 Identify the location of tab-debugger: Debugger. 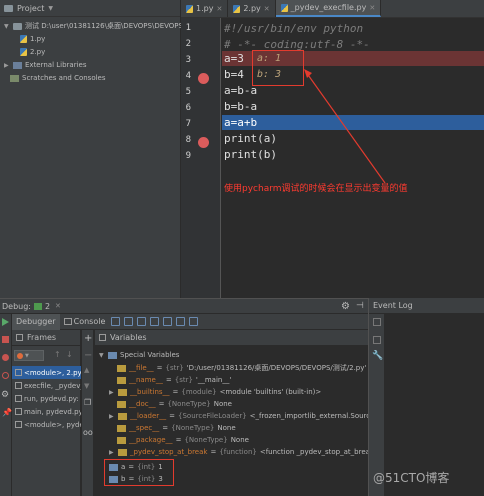
(36, 321).